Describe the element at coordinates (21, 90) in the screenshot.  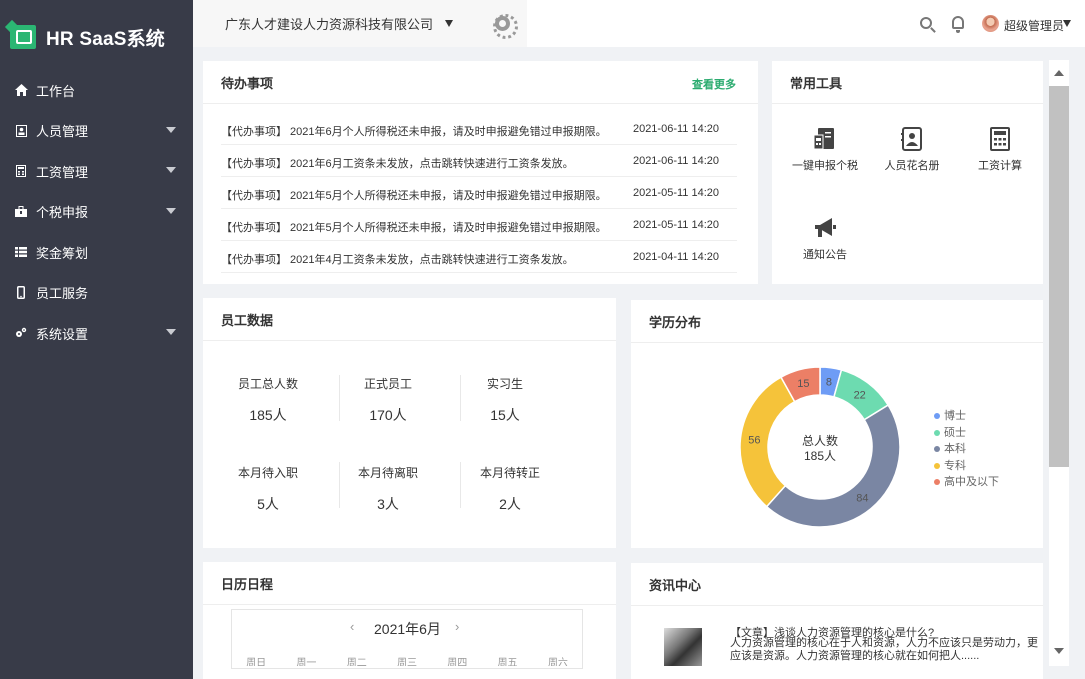
I see `home-icon` at that location.